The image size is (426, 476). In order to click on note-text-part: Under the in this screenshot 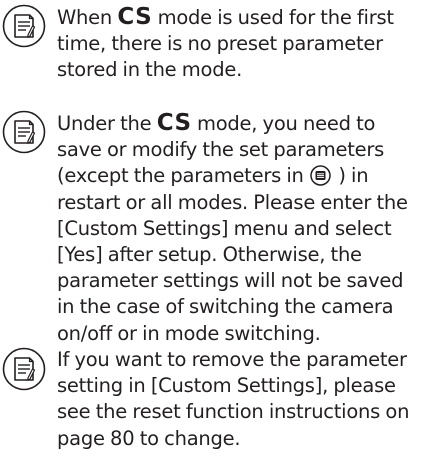, I will do `click(107, 123)`.